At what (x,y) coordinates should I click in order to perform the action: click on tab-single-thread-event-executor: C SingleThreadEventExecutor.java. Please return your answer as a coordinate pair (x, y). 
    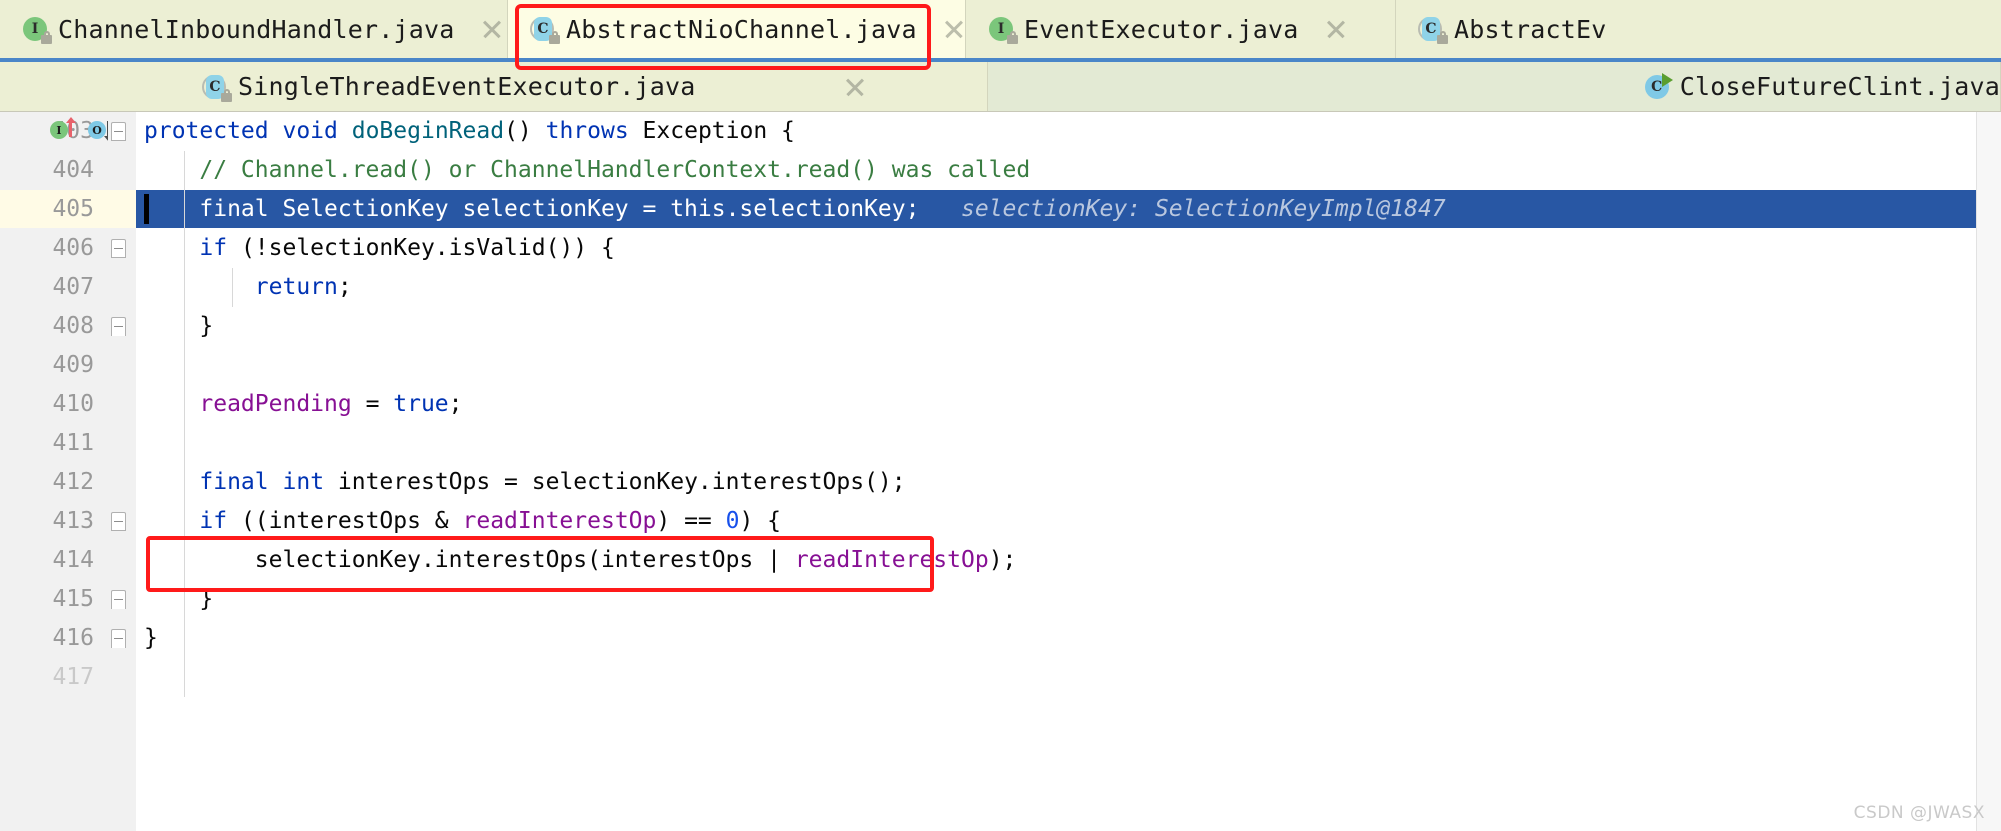
    Looking at the image, I should click on (584, 86).